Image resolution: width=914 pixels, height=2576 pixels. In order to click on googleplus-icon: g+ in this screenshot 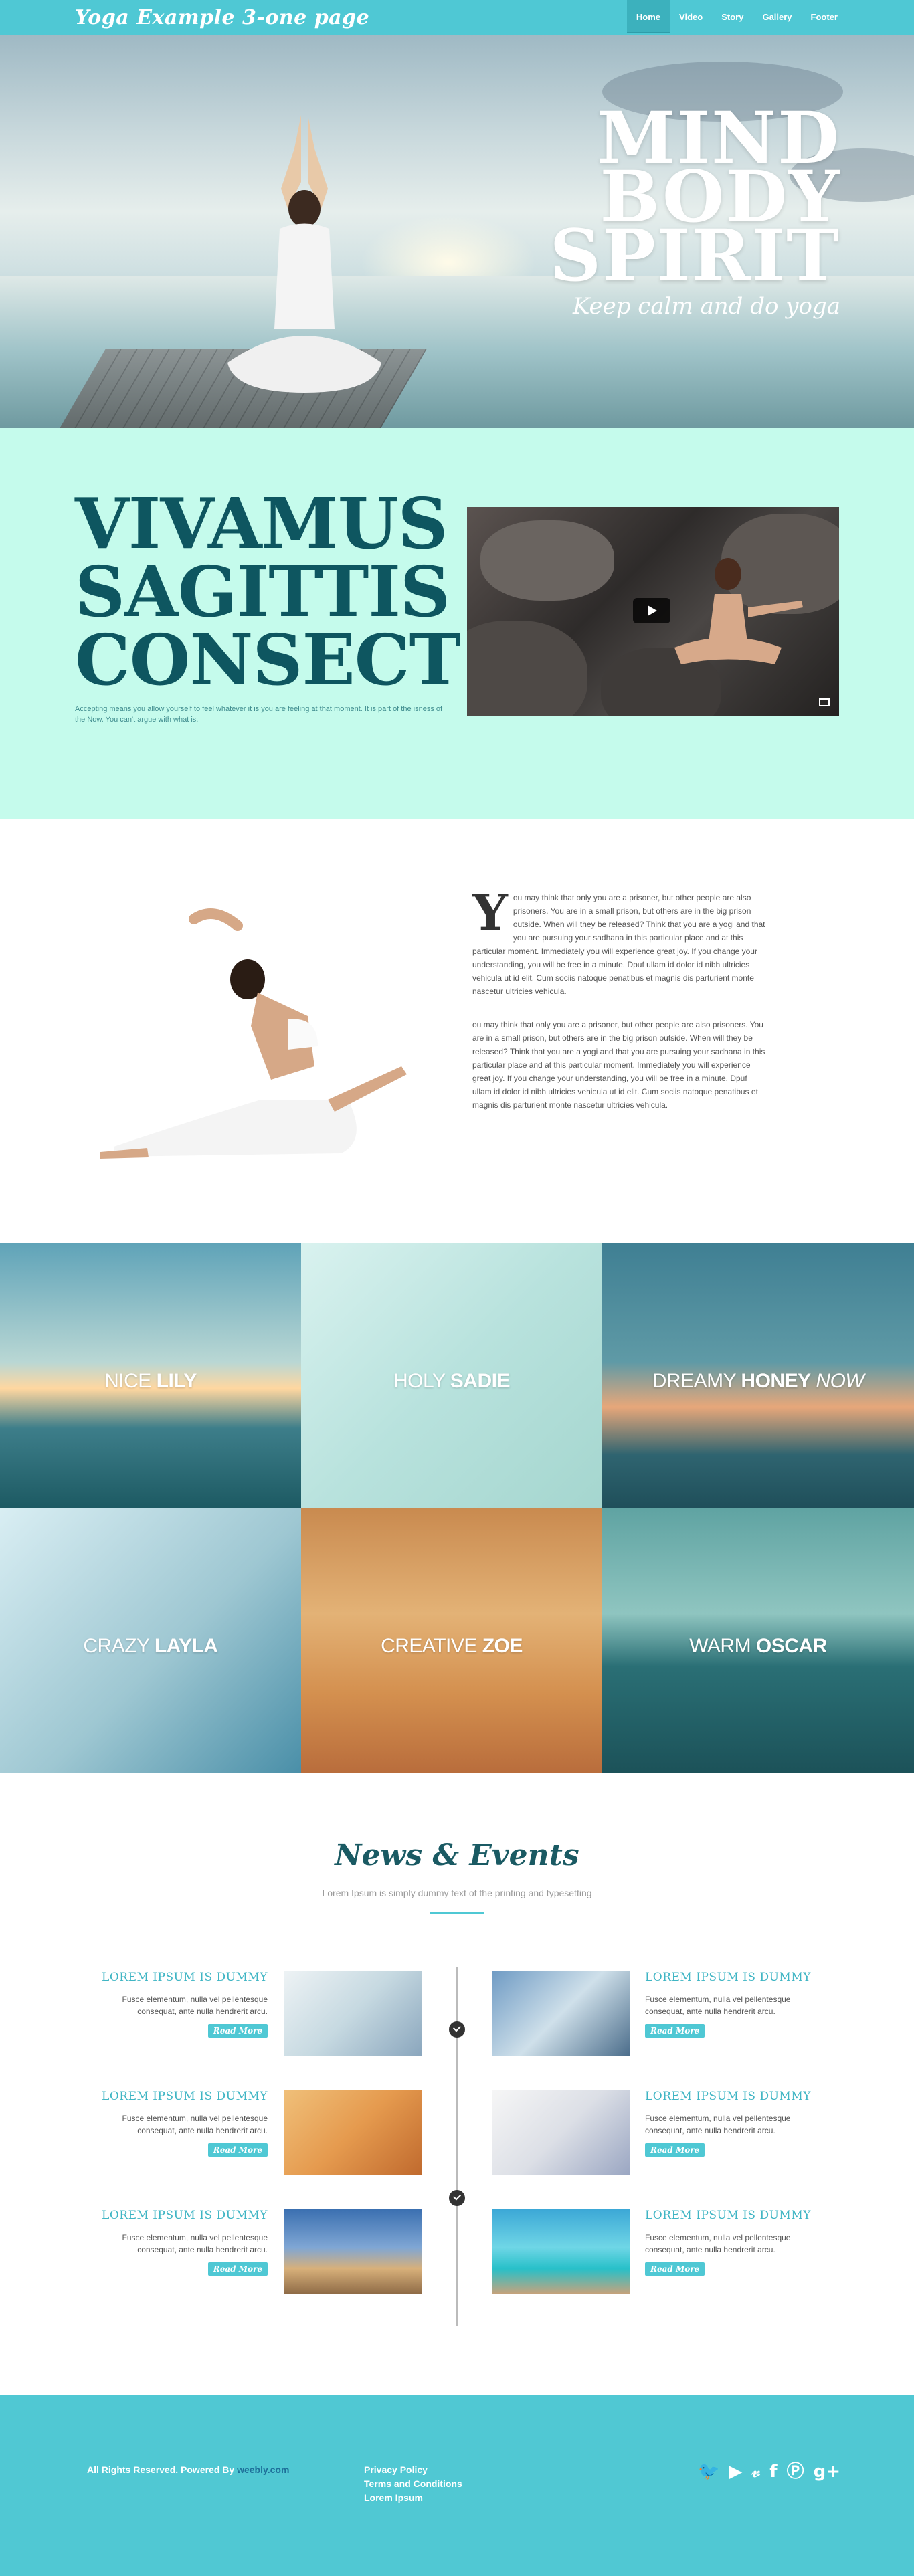, I will do `click(827, 2472)`.